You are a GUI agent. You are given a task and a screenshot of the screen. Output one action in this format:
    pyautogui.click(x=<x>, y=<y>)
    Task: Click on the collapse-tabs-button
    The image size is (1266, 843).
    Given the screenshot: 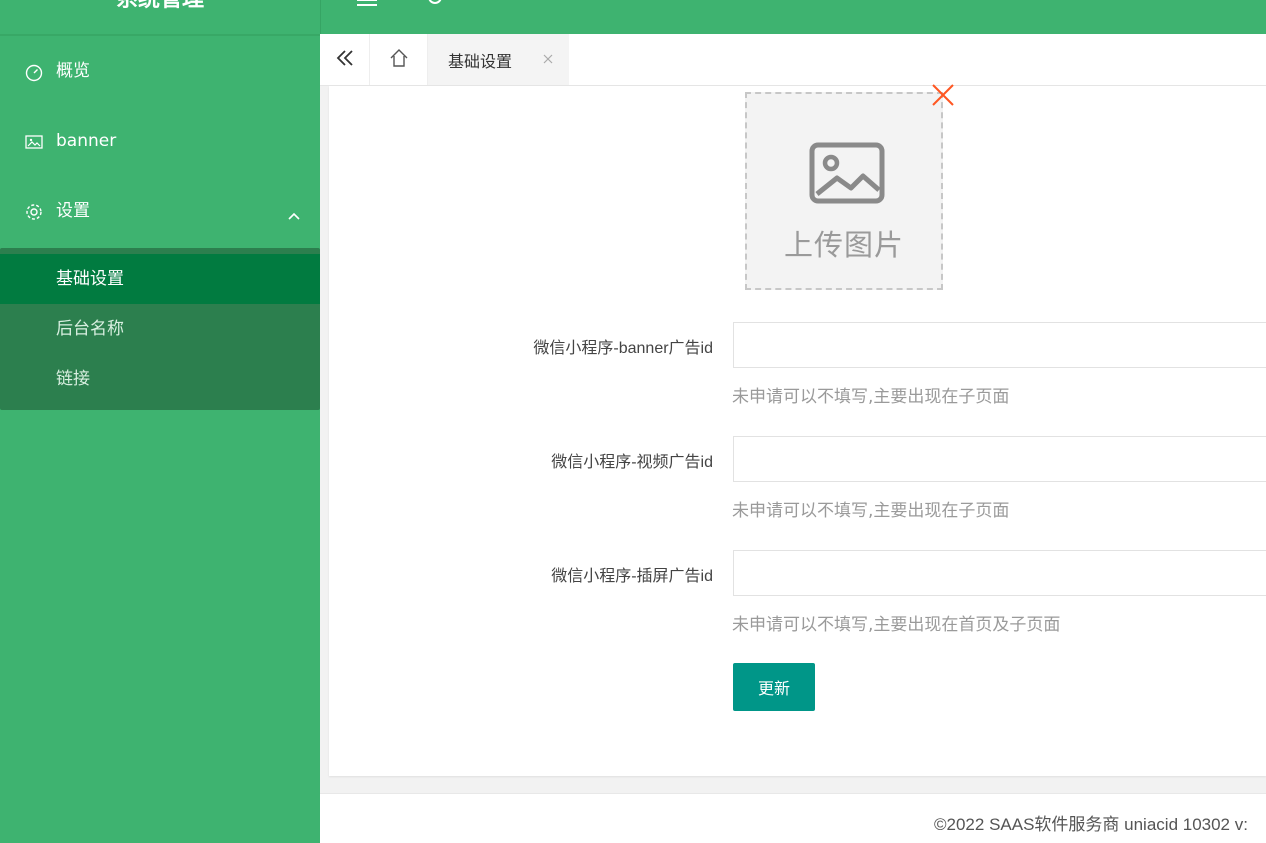 What is the action you would take?
    pyautogui.click(x=345, y=59)
    